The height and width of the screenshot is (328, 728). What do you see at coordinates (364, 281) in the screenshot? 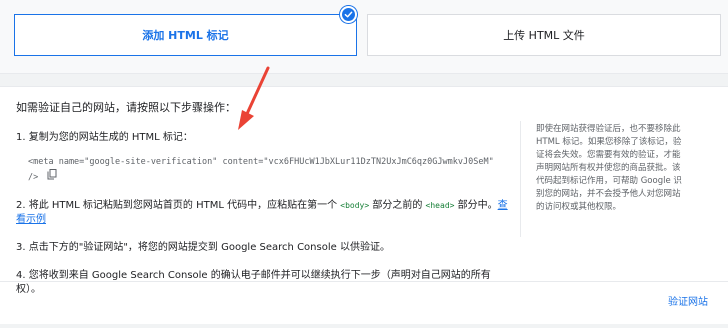
I see `footer-divider` at bounding box center [364, 281].